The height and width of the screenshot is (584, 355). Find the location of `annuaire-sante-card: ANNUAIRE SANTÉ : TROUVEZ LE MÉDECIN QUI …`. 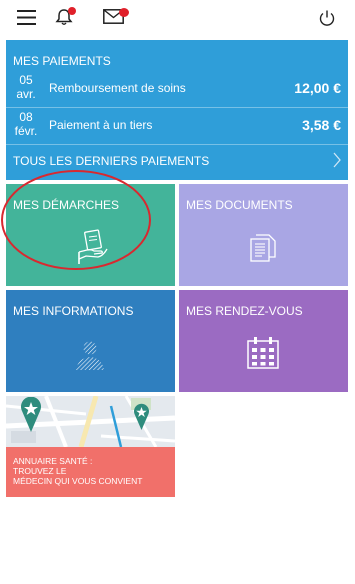

annuaire-sante-card: ANNUAIRE SANTÉ : TROUVEZ LE MÉDECIN QUI … is located at coordinates (90, 446).